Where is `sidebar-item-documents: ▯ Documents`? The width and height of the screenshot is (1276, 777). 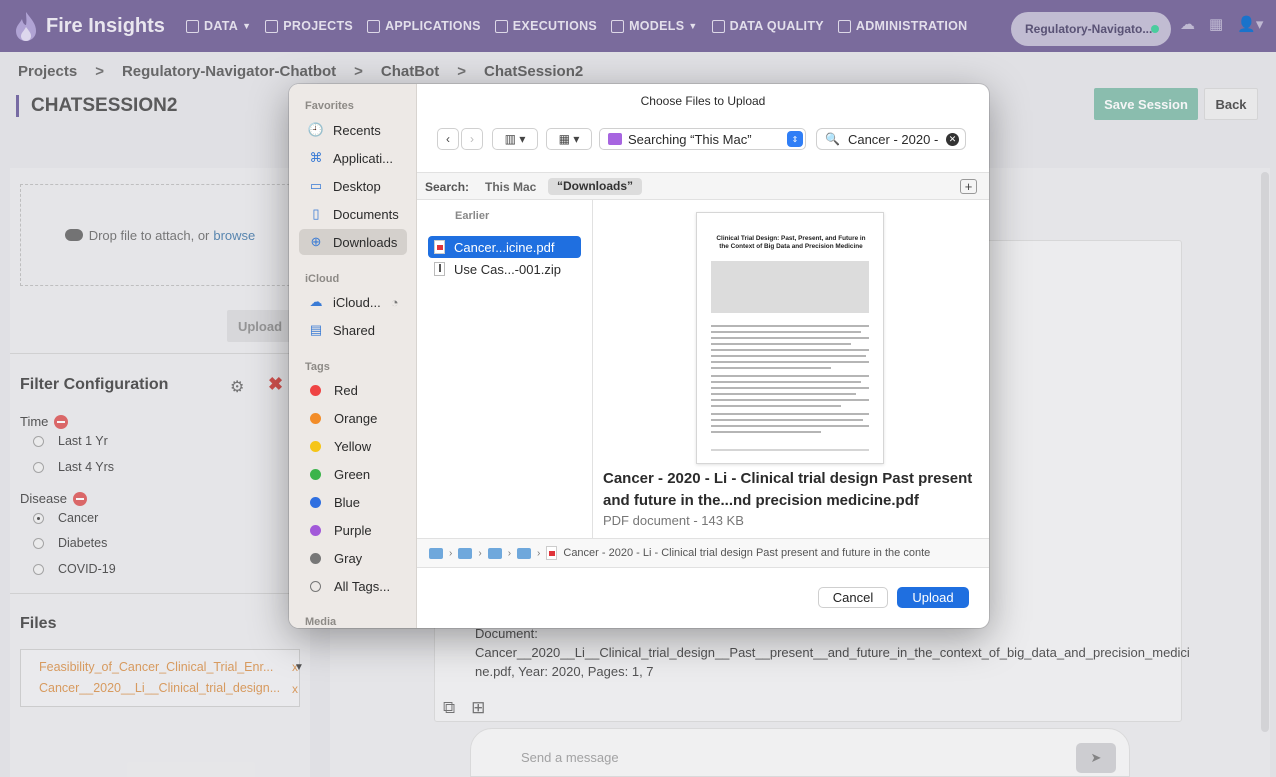 sidebar-item-documents: ▯ Documents is located at coordinates (353, 214).